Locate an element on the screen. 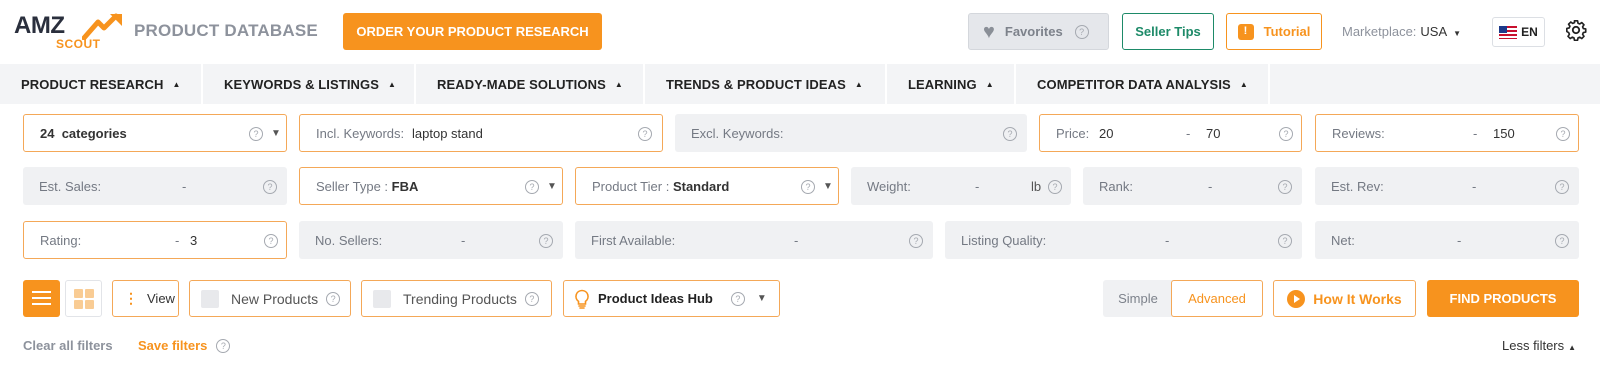 This screenshot has width=1600, height=372. save-filters-label: Save filters is located at coordinates (173, 345).